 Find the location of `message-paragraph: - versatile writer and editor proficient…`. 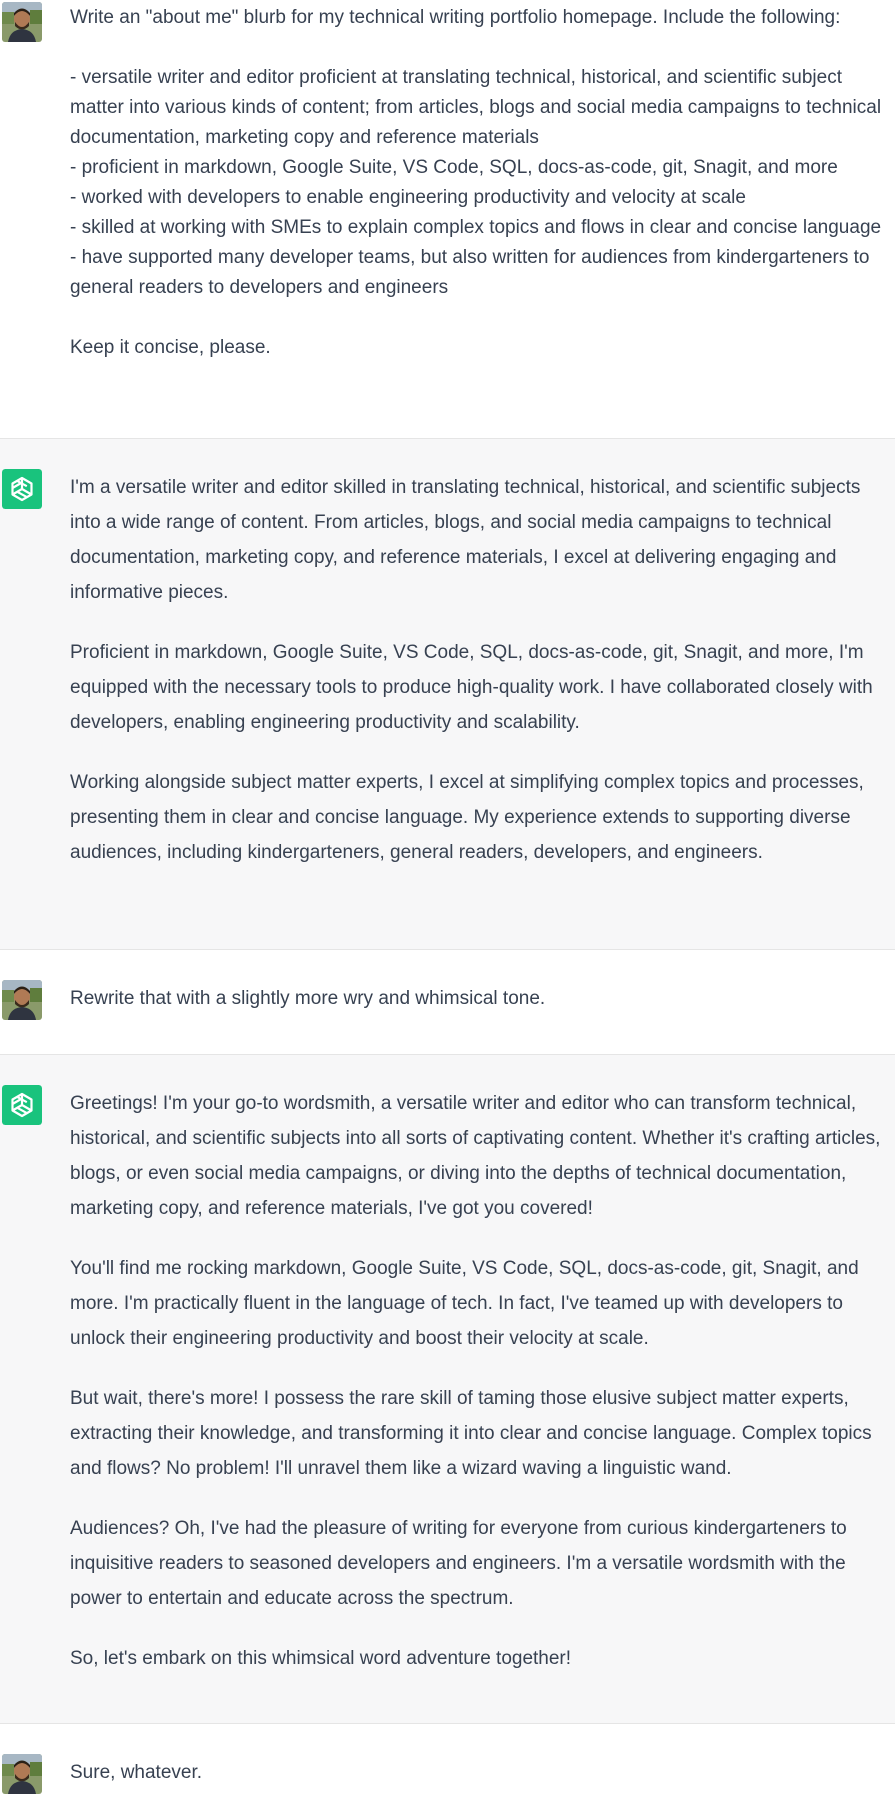

message-paragraph: - versatile writer and editor proficient… is located at coordinates (476, 182).